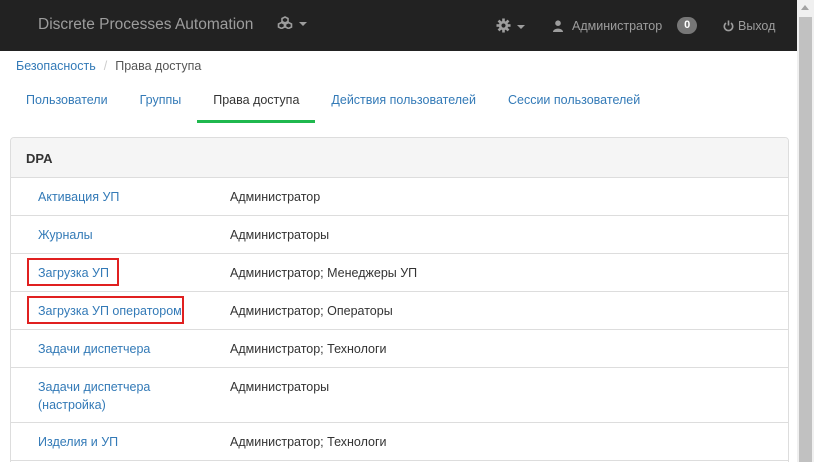 This screenshot has height=462, width=814. What do you see at coordinates (558, 25) in the screenshot?
I see `user-icon` at bounding box center [558, 25].